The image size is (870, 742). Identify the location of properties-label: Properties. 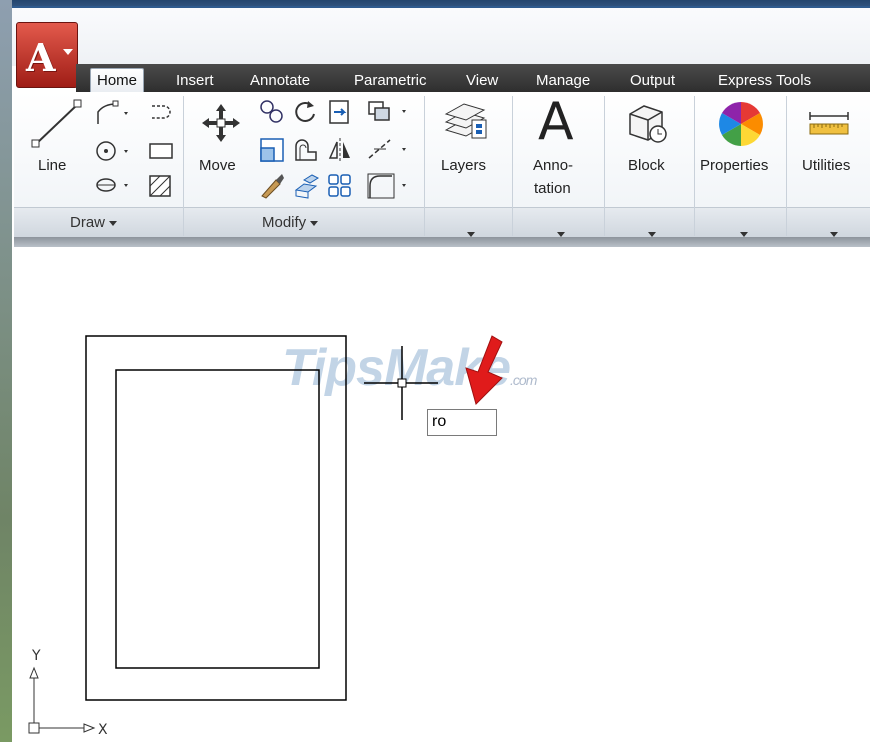
(734, 165).